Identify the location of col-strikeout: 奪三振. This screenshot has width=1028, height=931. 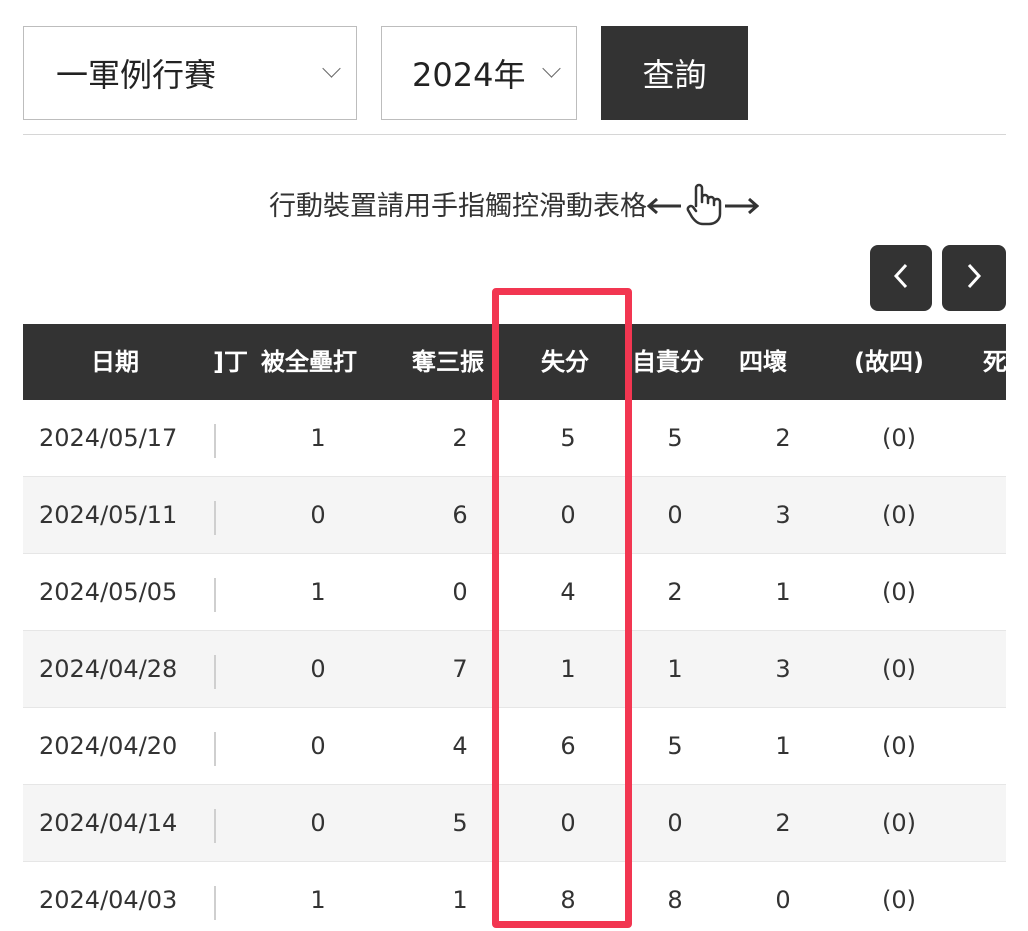
(448, 362).